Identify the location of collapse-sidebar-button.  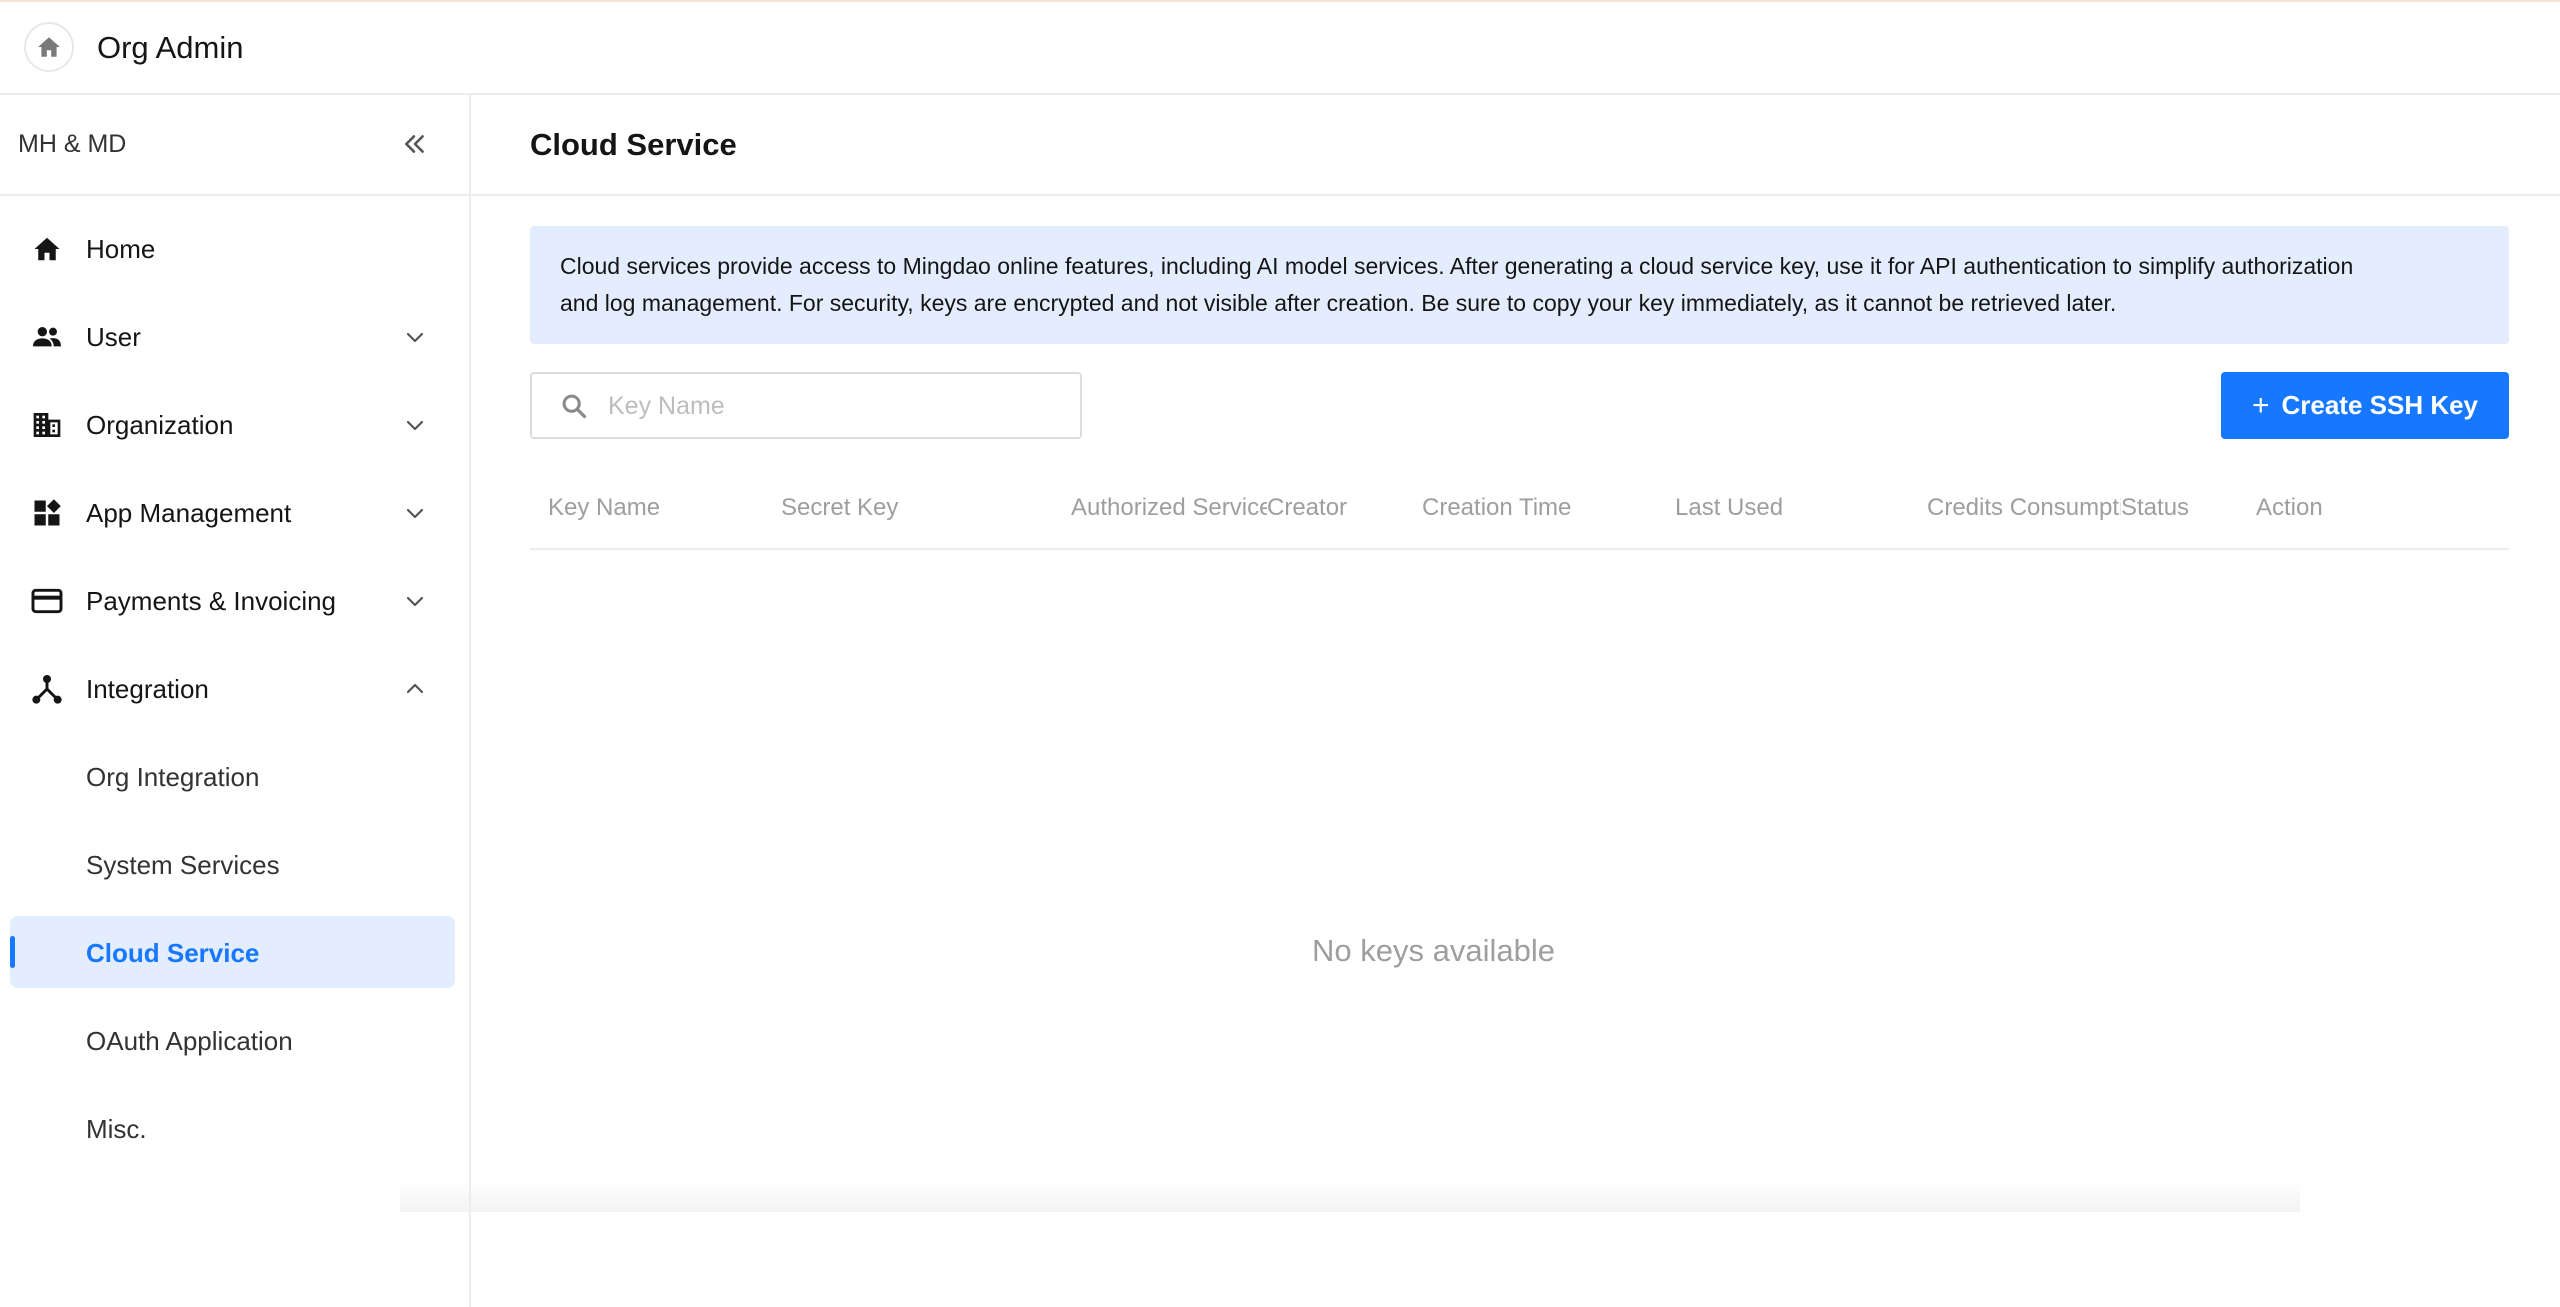
(415, 144).